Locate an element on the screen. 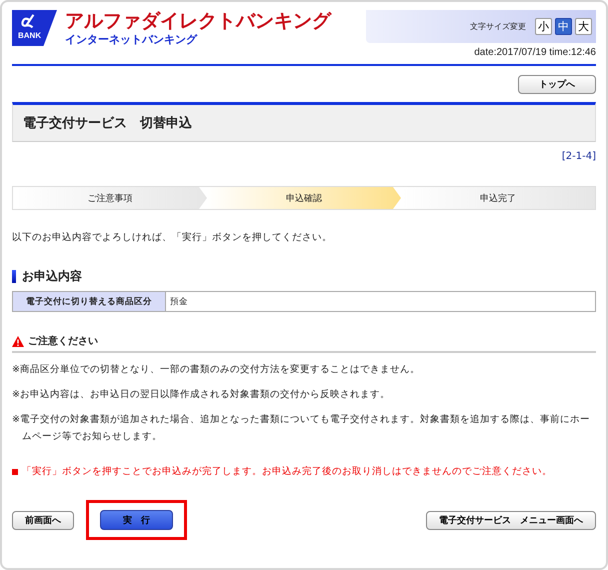 The width and height of the screenshot is (608, 570). font-size-button: 小 is located at coordinates (543, 26).